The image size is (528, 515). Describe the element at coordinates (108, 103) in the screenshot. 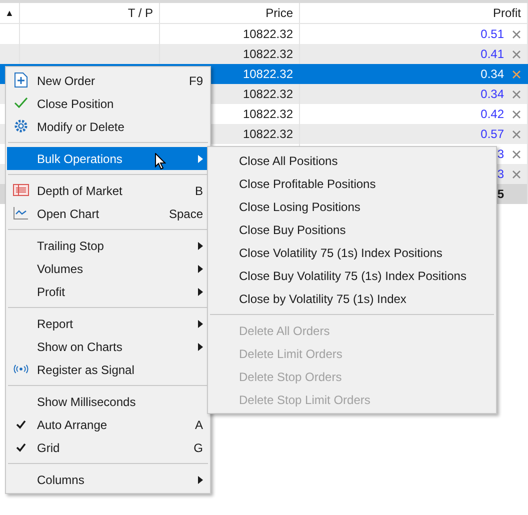

I see `menu-item: Close Position` at that location.